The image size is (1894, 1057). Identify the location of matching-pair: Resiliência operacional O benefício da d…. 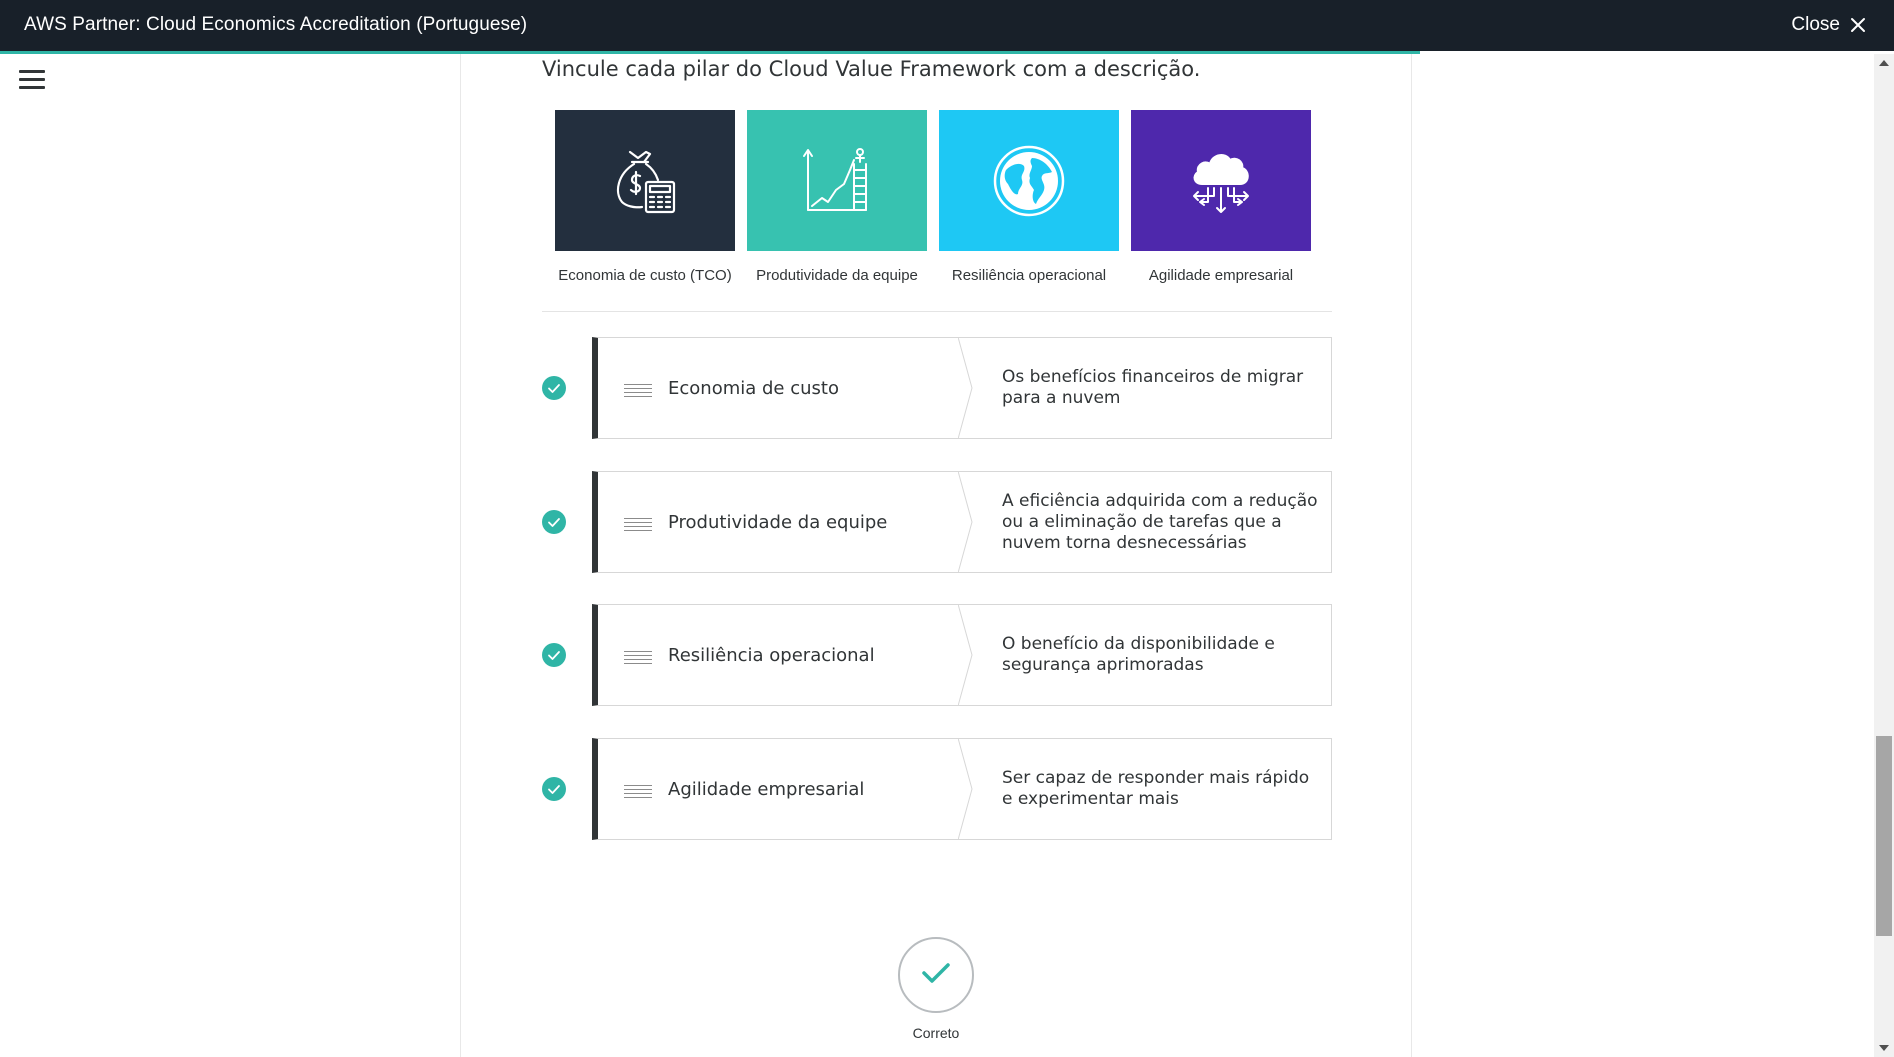
(937, 655).